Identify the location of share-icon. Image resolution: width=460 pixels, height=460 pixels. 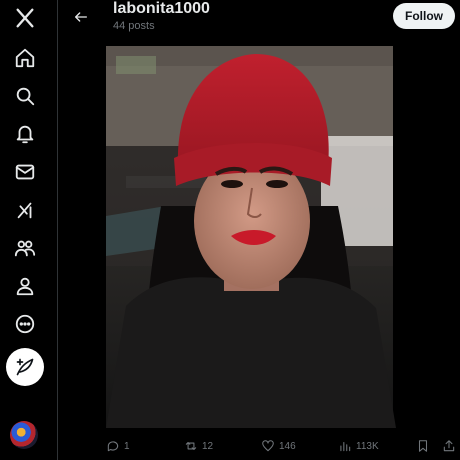
(449, 446).